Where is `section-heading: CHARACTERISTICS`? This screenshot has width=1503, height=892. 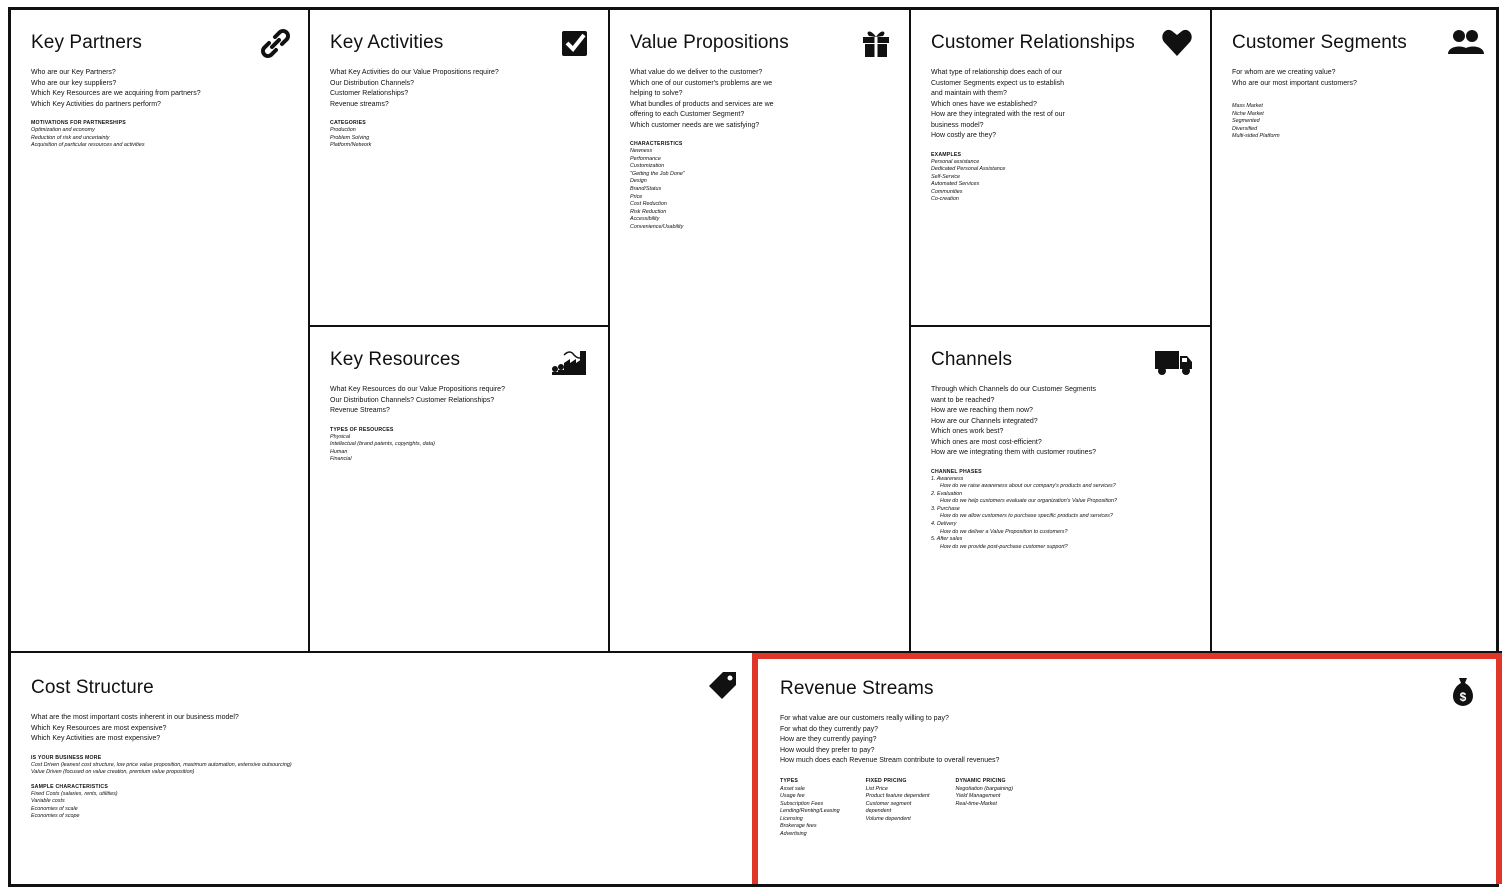
section-heading: CHARACTERISTICS is located at coordinates (656, 144).